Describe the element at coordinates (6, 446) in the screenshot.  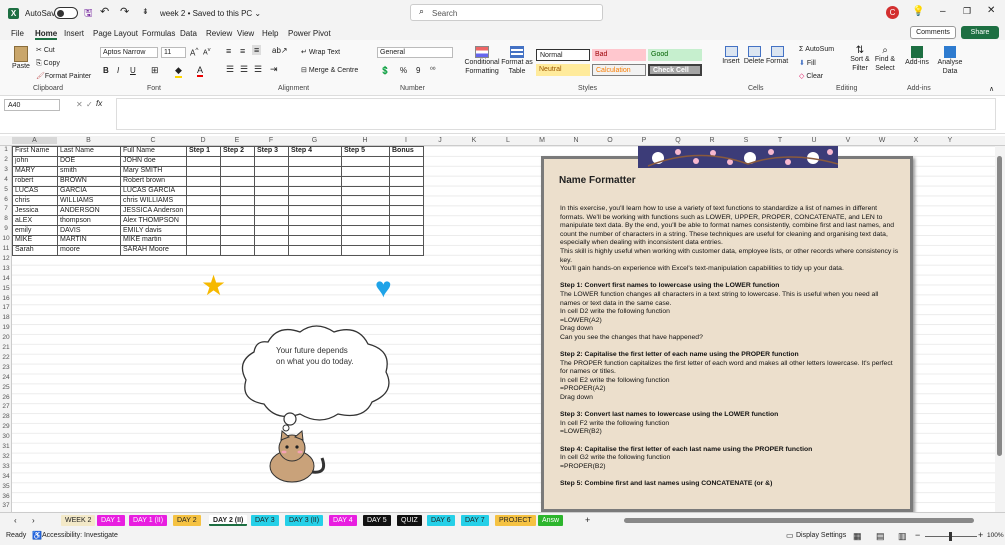
I see `row-header: 31` at that location.